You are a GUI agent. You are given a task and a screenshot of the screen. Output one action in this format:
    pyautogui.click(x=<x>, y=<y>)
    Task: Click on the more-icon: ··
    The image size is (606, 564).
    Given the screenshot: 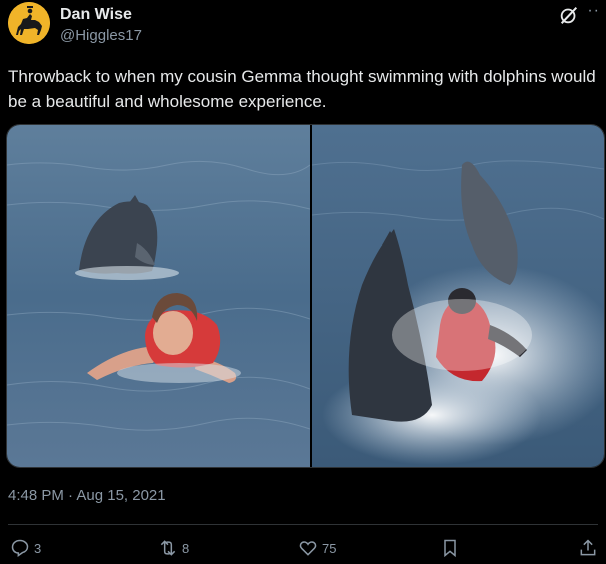 What is the action you would take?
    pyautogui.click(x=593, y=11)
    